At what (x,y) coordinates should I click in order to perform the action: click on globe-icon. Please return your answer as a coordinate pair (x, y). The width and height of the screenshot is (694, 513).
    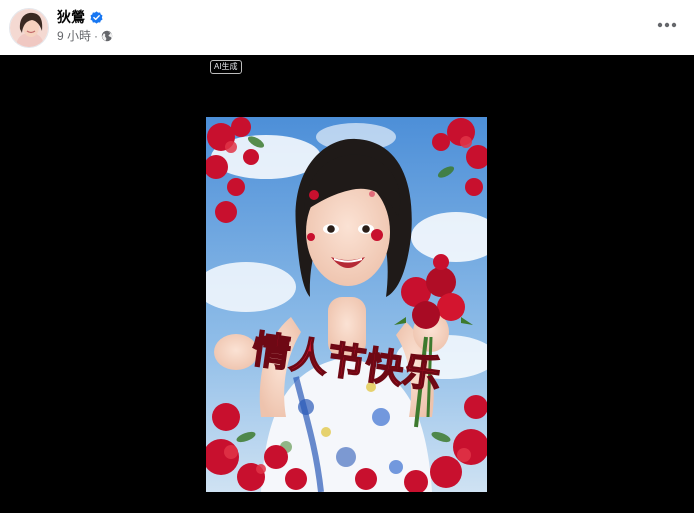
    Looking at the image, I should click on (107, 36).